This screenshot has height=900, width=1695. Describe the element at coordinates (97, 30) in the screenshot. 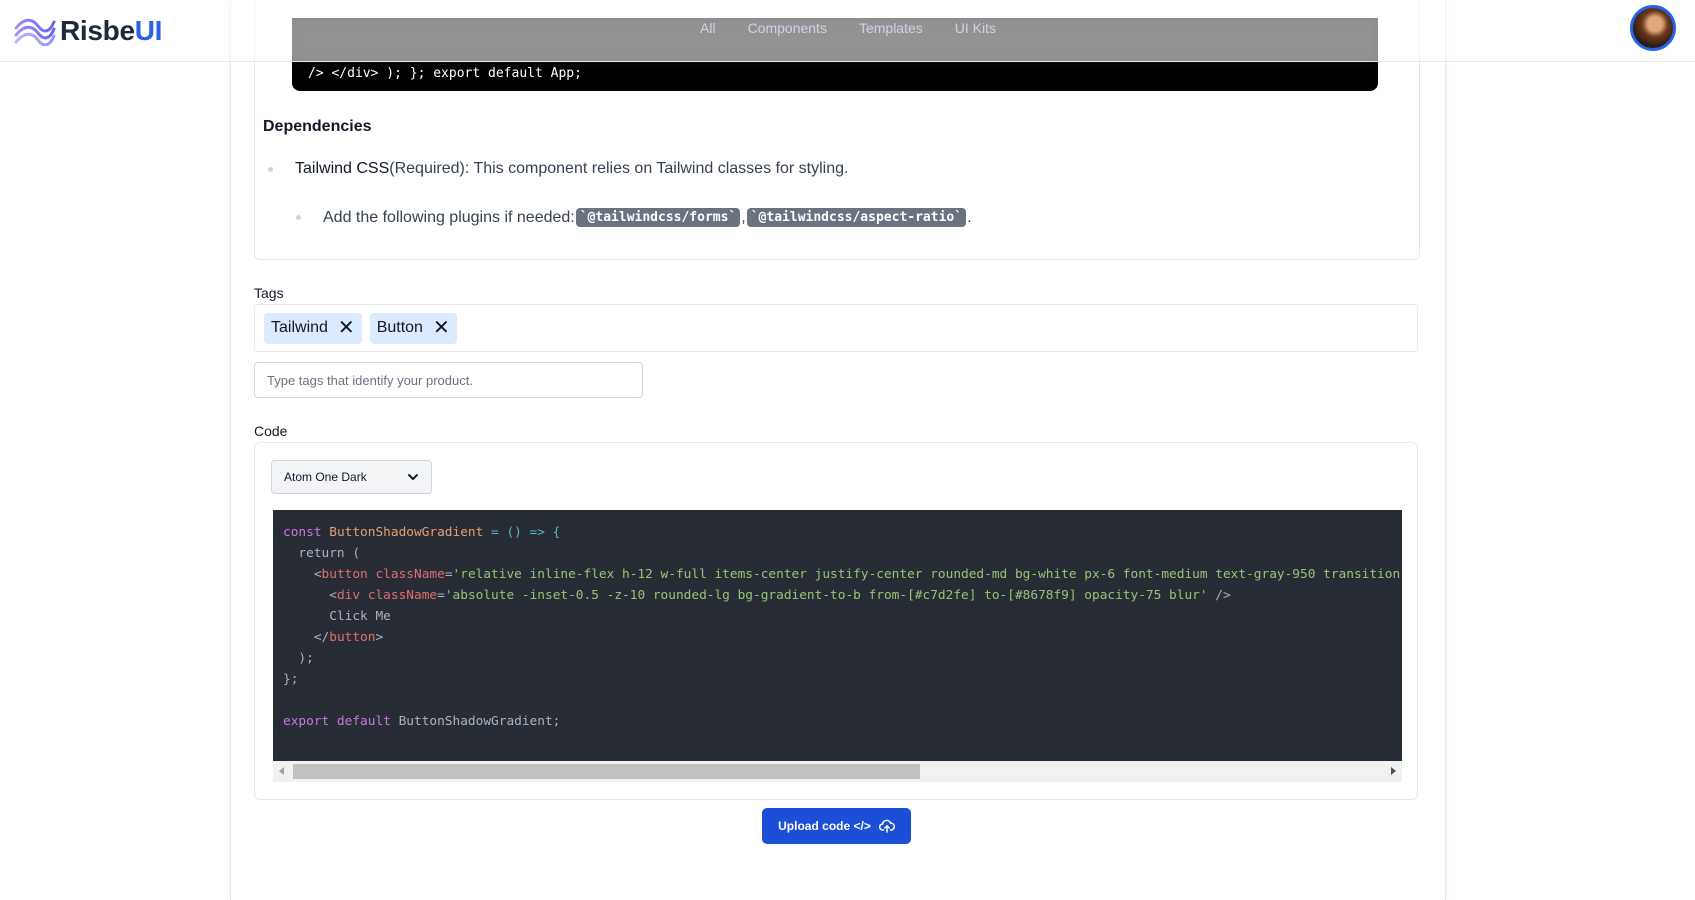

I see `logo-text-main: Risbe` at that location.